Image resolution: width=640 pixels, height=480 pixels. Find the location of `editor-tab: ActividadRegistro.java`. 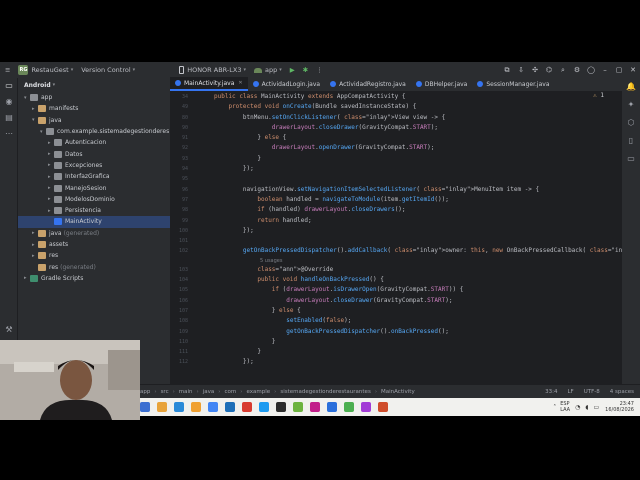

editor-tab: ActividadRegistro.java is located at coordinates (368, 84).